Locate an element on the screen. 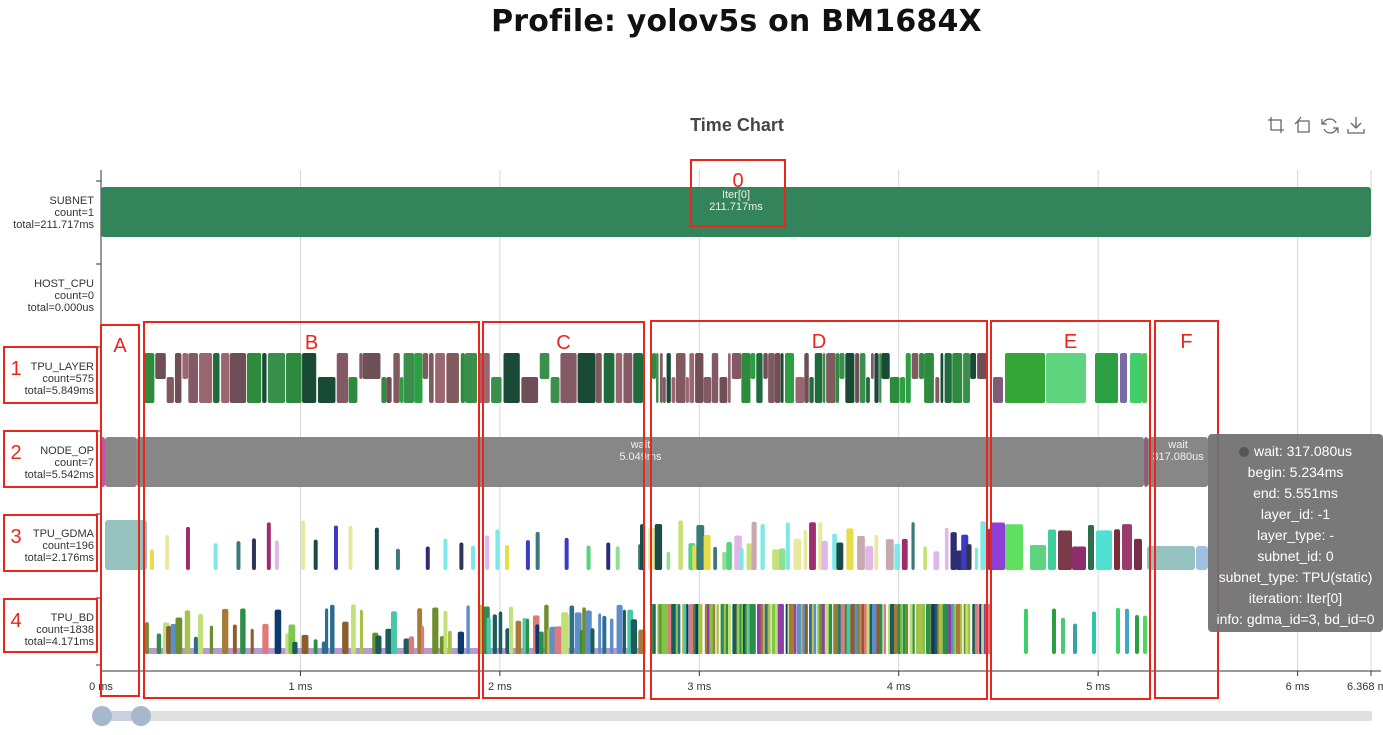 This screenshot has width=1383, height=735. restore-icon is located at coordinates (1330, 126).